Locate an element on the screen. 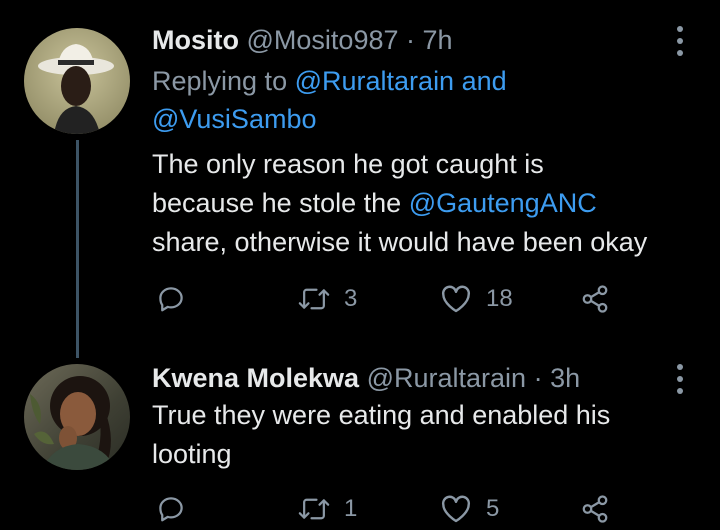 The image size is (720, 530). author-handle: @Ruraltarain is located at coordinates (446, 378).